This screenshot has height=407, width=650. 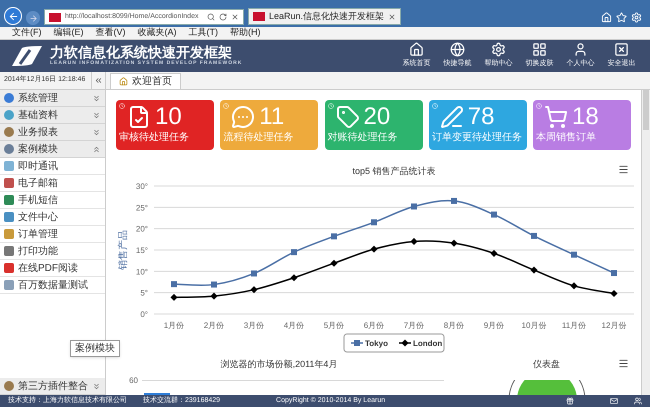 I want to click on axis-title: 销售产品, so click(x=123, y=250).